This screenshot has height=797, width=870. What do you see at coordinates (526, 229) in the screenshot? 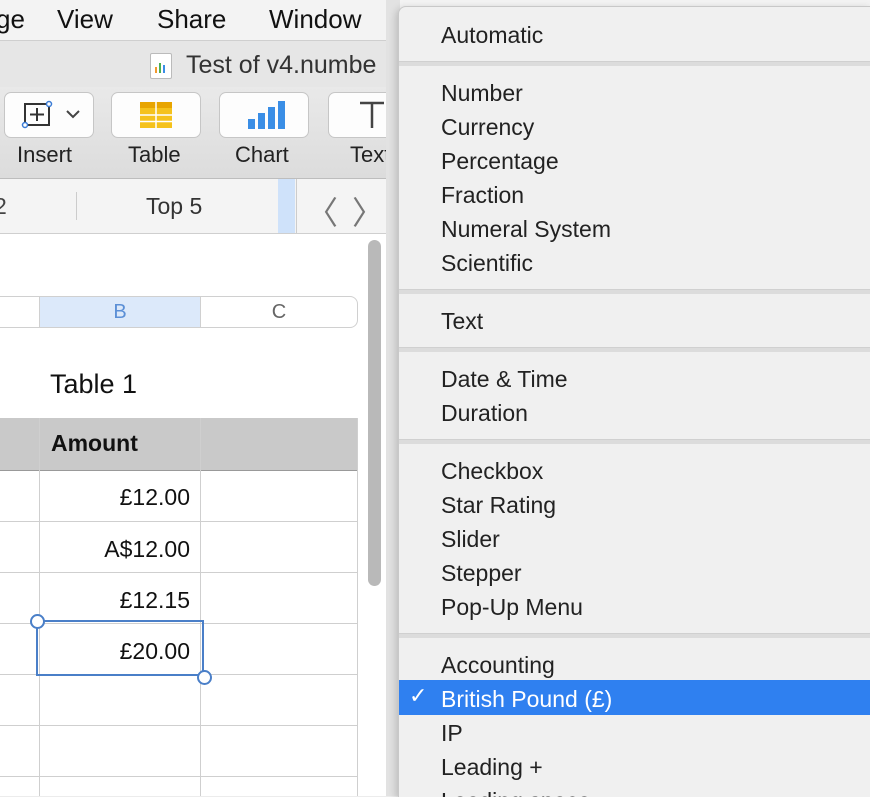
I see `menu-item-numeral-system: Numeral System` at bounding box center [526, 229].